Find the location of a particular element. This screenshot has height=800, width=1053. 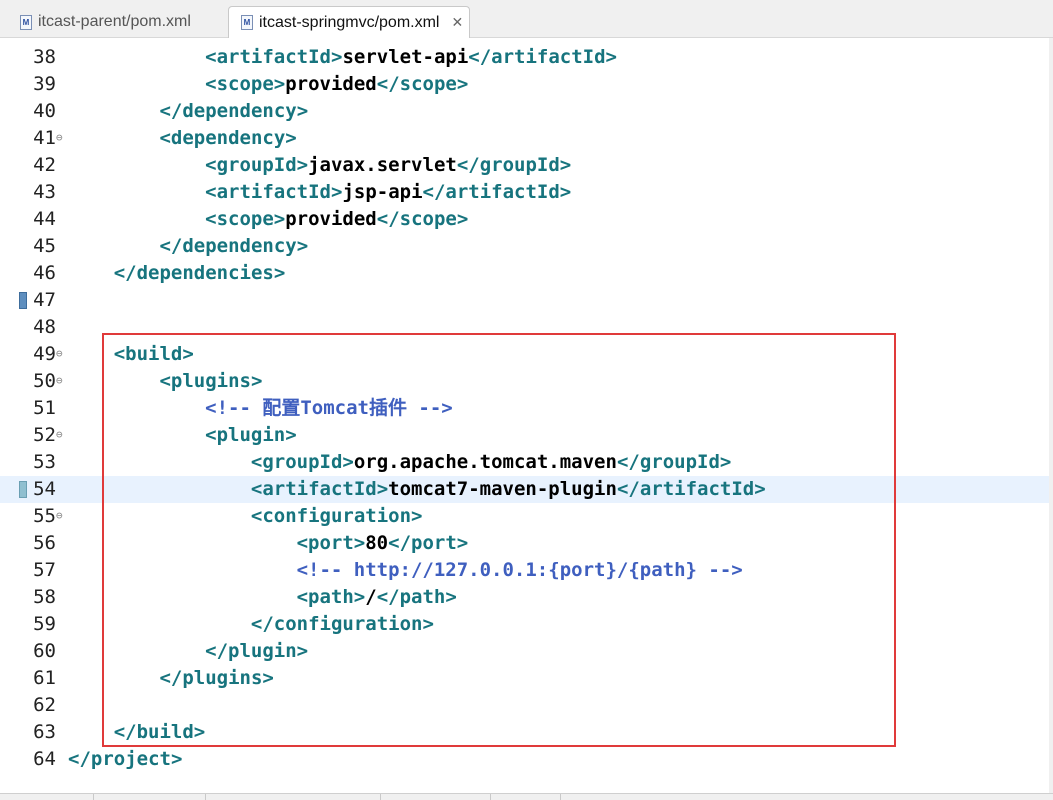

code-text: <!-- http://127.0.0.1:{port}/{path} --> is located at coordinates (520, 570).